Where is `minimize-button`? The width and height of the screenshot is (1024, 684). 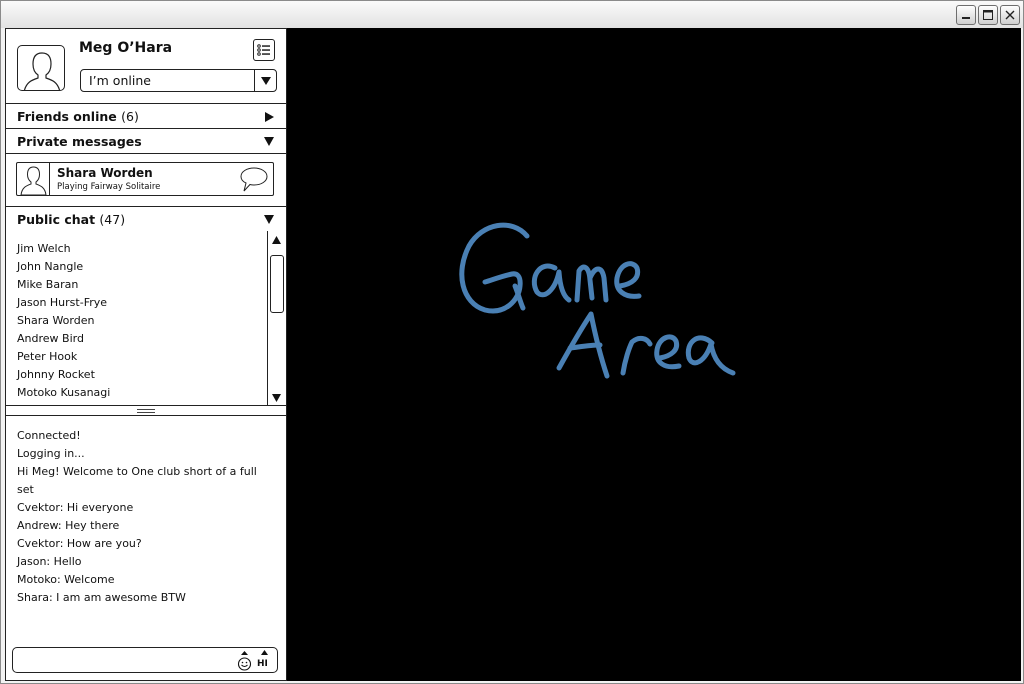
minimize-button is located at coordinates (966, 15).